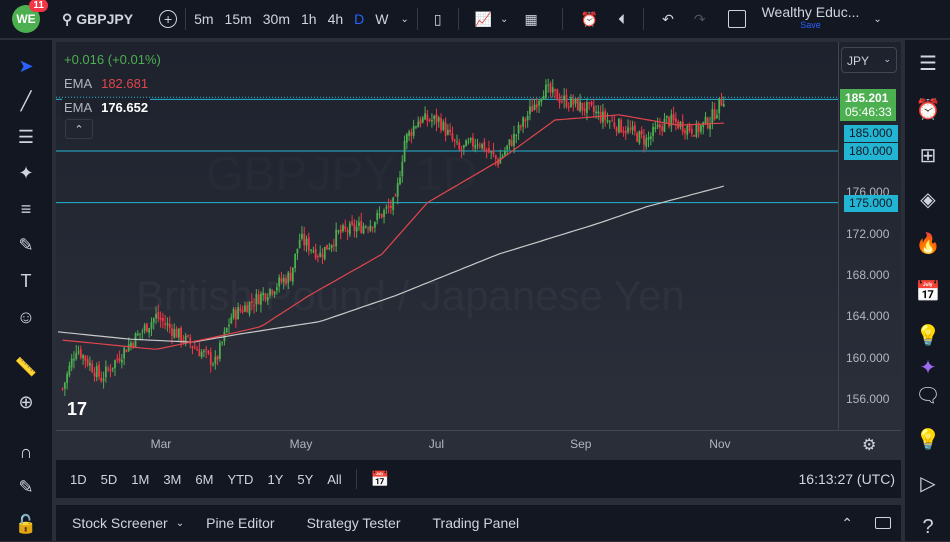  What do you see at coordinates (168, 19) in the screenshot?
I see `add-symbol-button: +` at bounding box center [168, 19].